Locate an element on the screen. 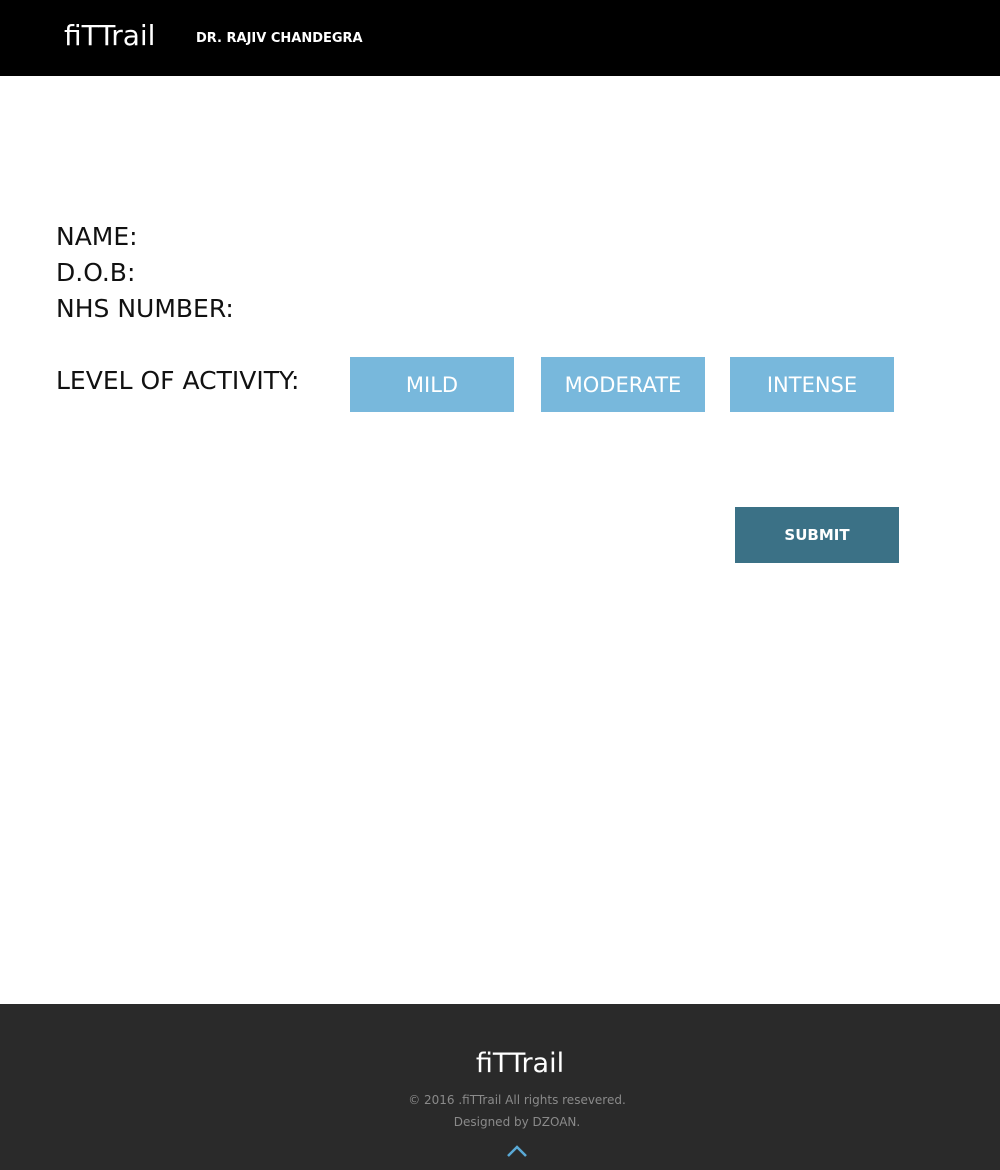  name-label: NAME: is located at coordinates (97, 236).